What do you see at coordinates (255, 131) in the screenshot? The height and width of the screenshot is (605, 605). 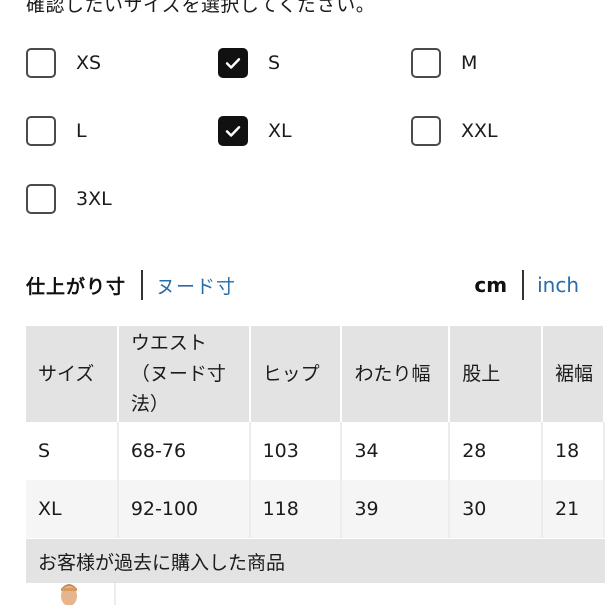 I see `size-option-xl: XL` at bounding box center [255, 131].